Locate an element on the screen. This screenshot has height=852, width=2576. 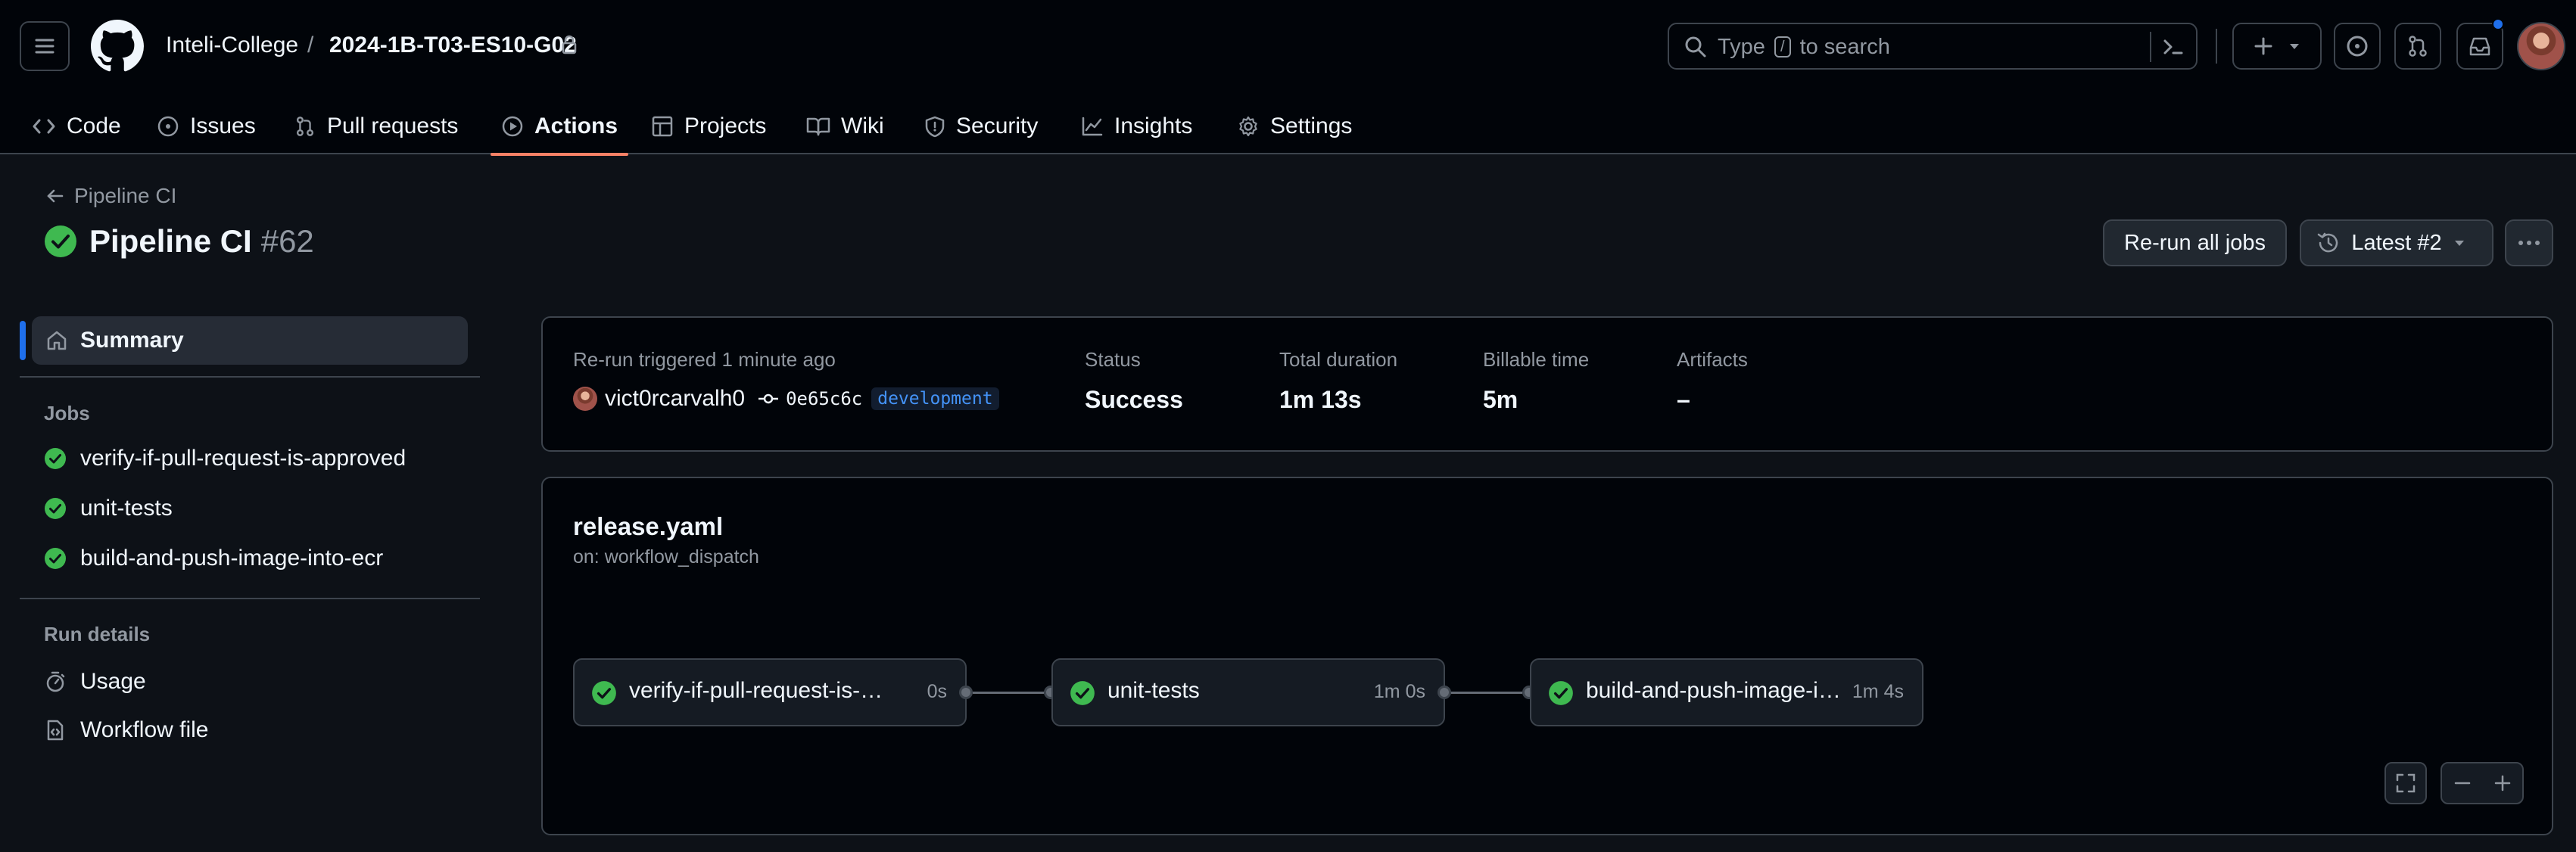
job-duration: 1m 4s is located at coordinates (1878, 691).